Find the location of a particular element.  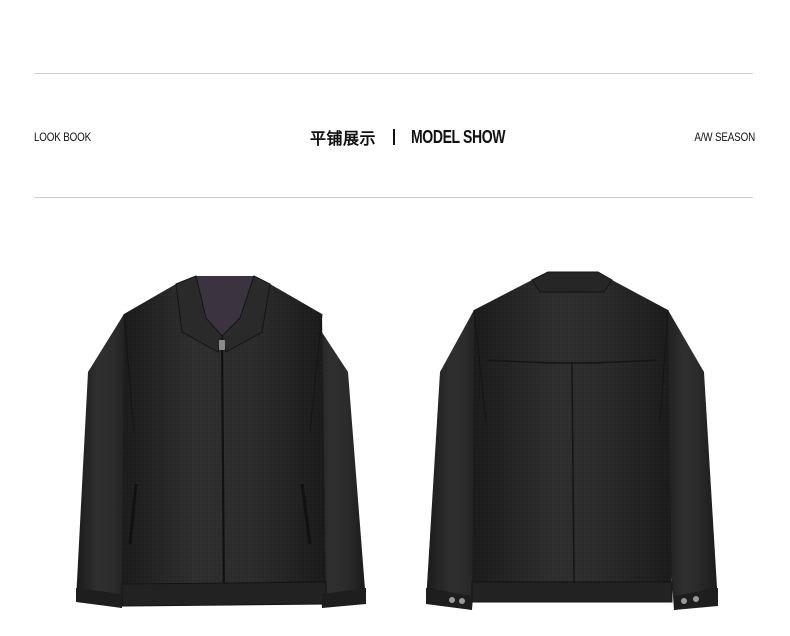

section-title: 平铺展示 MODEL SHOW is located at coordinates (421, 137).